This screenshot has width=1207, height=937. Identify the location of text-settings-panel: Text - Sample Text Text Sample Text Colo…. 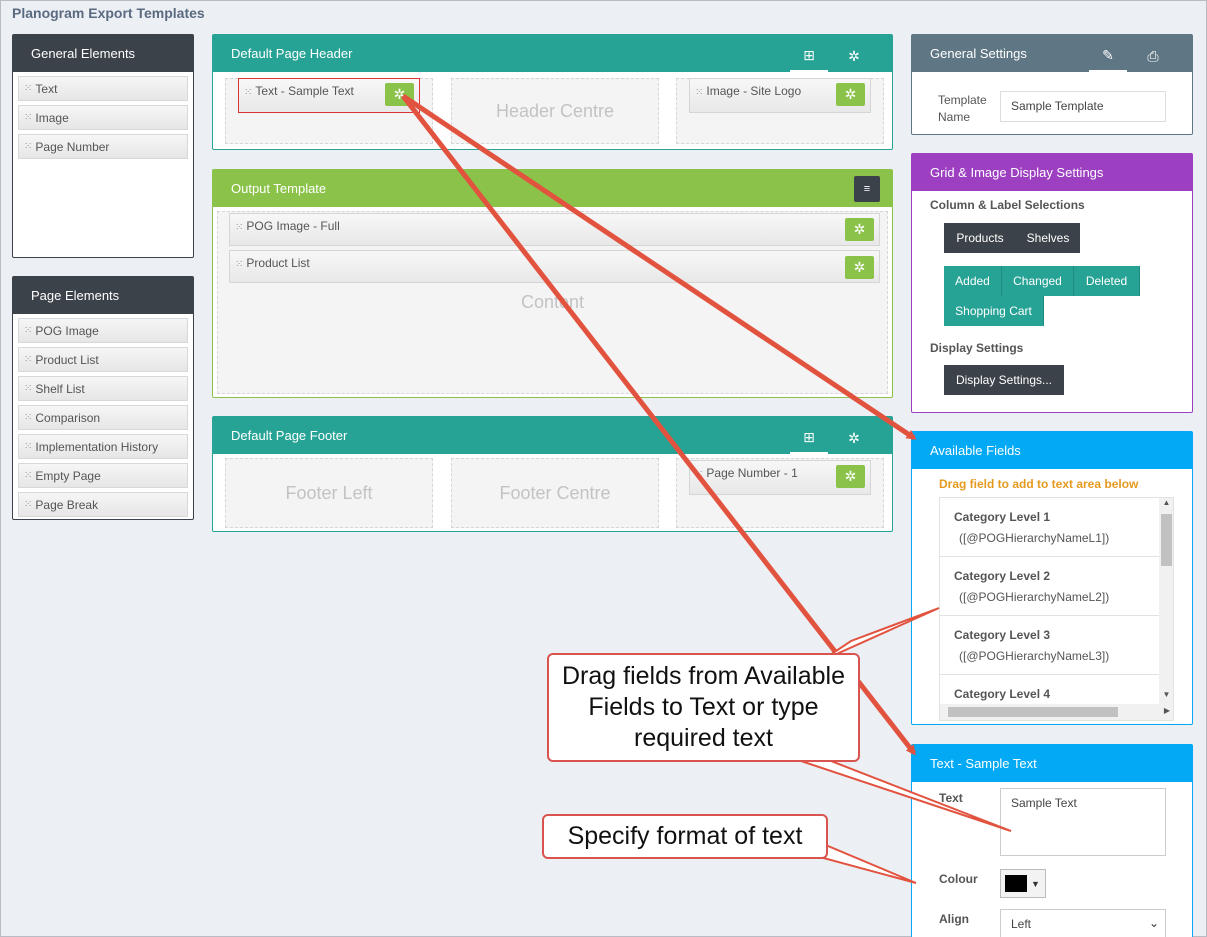
(1052, 840).